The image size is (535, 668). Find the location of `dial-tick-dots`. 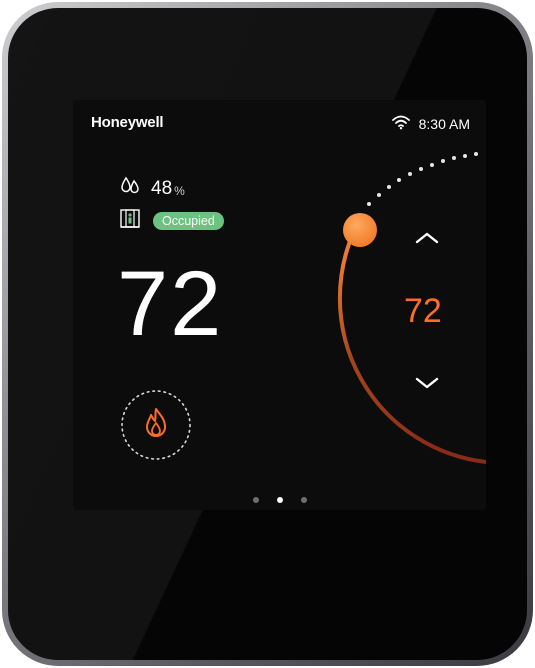

dial-tick-dots is located at coordinates (422, 179).